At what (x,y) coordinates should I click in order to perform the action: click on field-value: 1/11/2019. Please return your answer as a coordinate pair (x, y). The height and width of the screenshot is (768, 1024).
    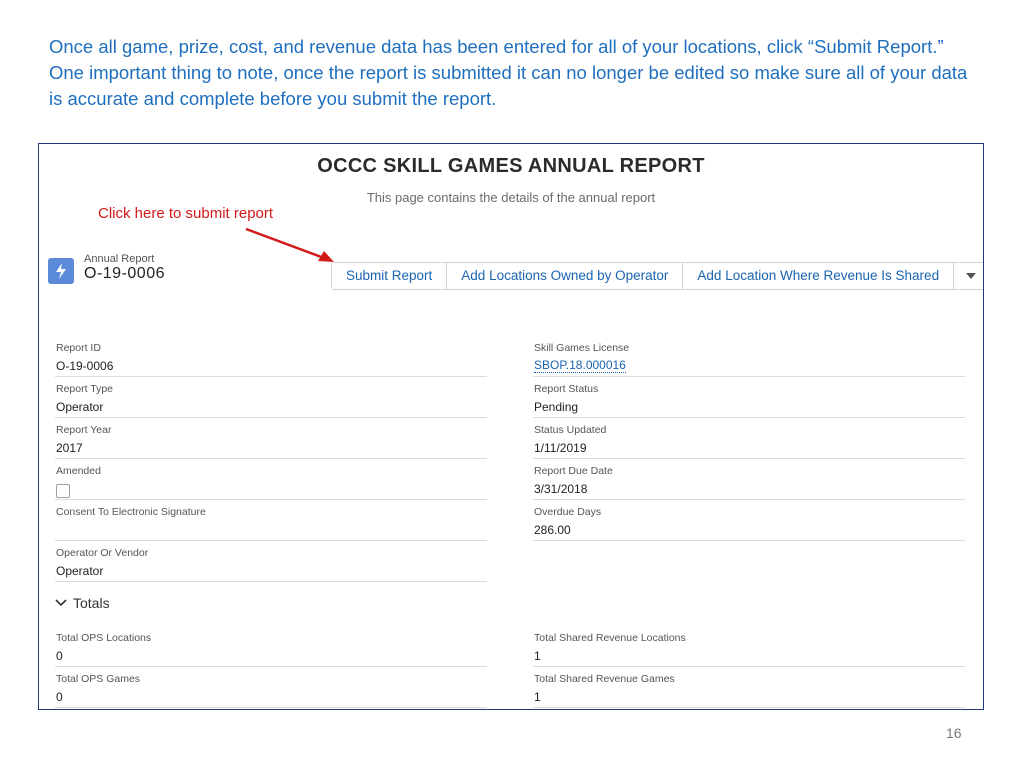
    Looking at the image, I should click on (560, 448).